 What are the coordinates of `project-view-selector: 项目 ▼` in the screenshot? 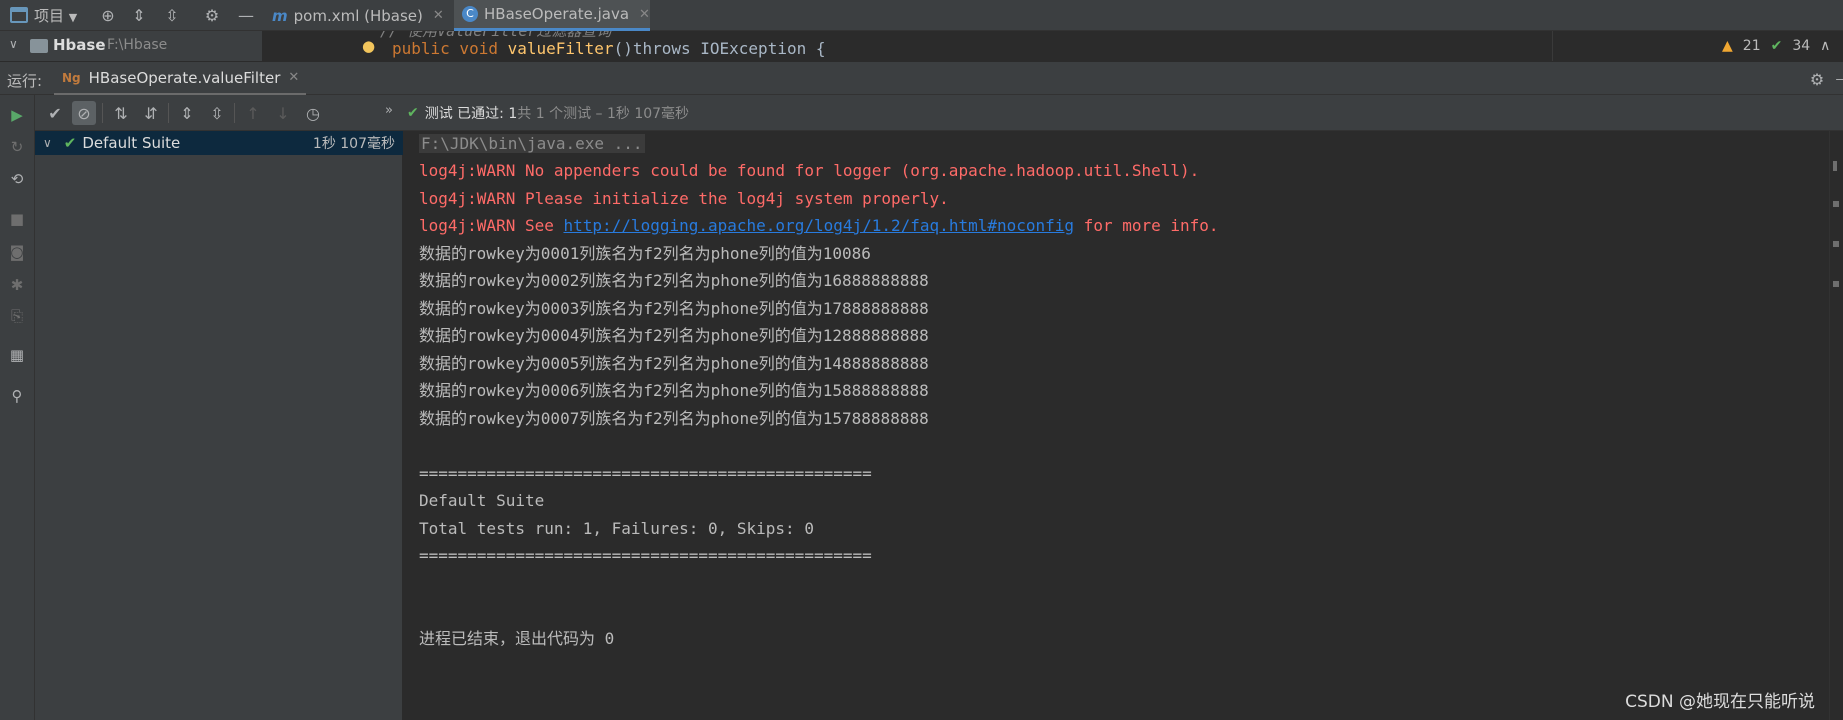 It's located at (55, 15).